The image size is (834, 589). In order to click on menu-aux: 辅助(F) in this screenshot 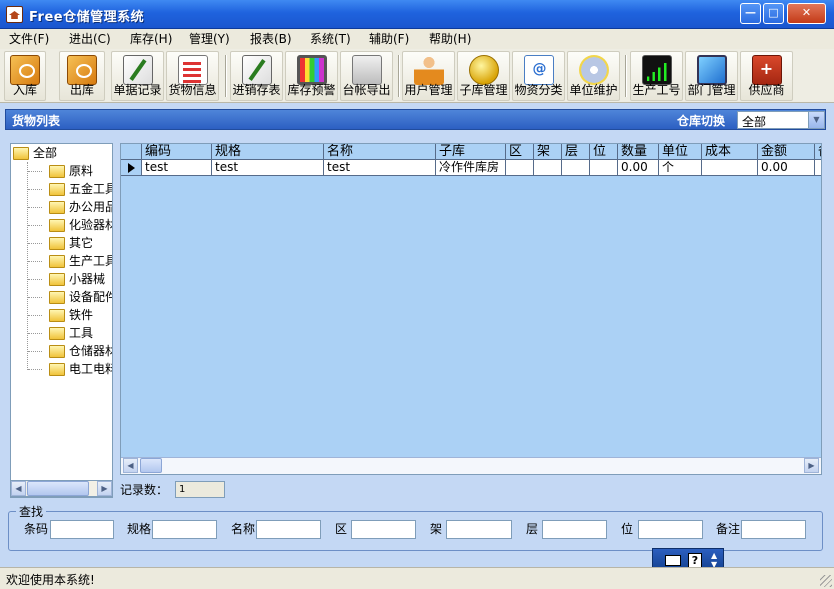, I will do `click(389, 39)`.